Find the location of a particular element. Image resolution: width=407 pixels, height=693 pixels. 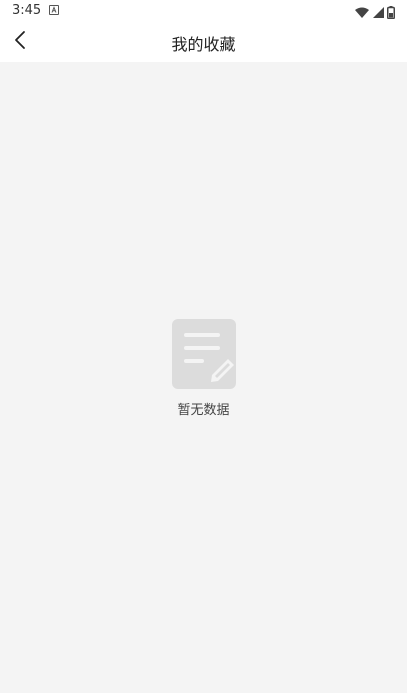

notification-a-icon is located at coordinates (54, 10).